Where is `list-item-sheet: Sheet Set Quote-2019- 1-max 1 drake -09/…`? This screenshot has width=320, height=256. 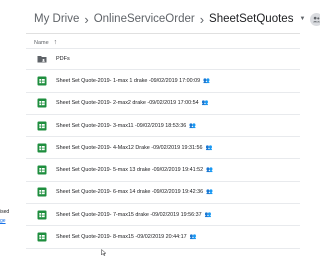 list-item-sheet: Sheet Set Quote-2019- 1-max 1 drake -09/… is located at coordinates (163, 81).